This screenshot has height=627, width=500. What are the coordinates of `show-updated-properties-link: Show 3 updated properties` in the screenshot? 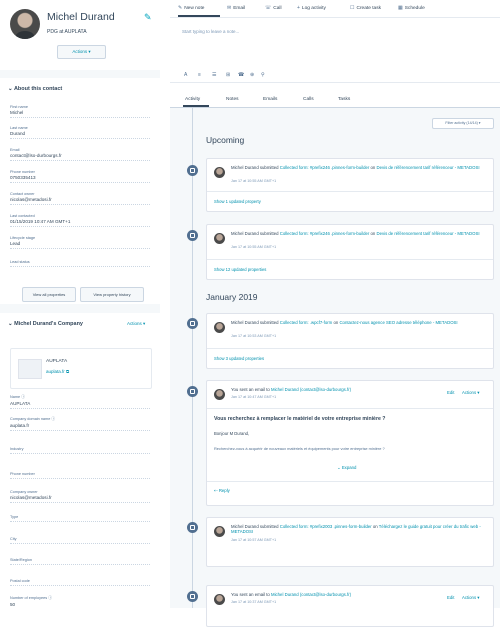 It's located at (239, 358).